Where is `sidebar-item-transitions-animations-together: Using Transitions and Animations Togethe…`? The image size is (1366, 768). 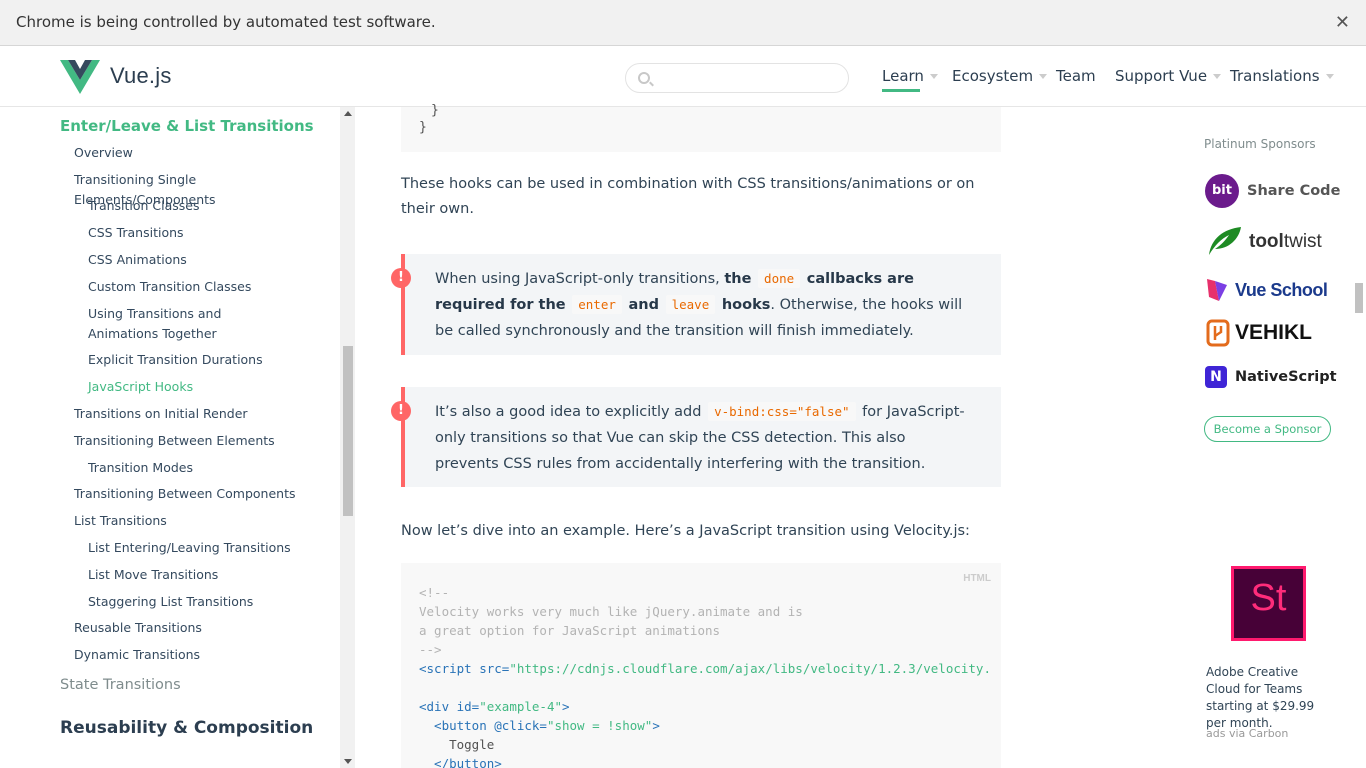 sidebar-item-transitions-animations-together: Using Transitions and Animations Togethe… is located at coordinates (188, 324).